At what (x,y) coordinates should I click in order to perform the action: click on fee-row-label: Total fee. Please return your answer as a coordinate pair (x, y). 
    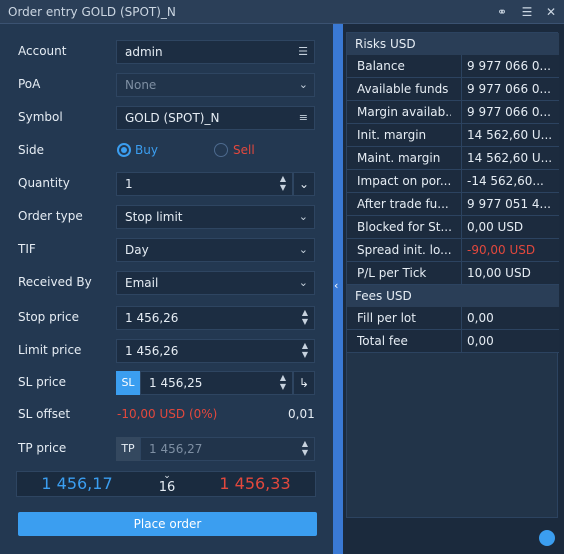
    Looking at the image, I should click on (382, 341).